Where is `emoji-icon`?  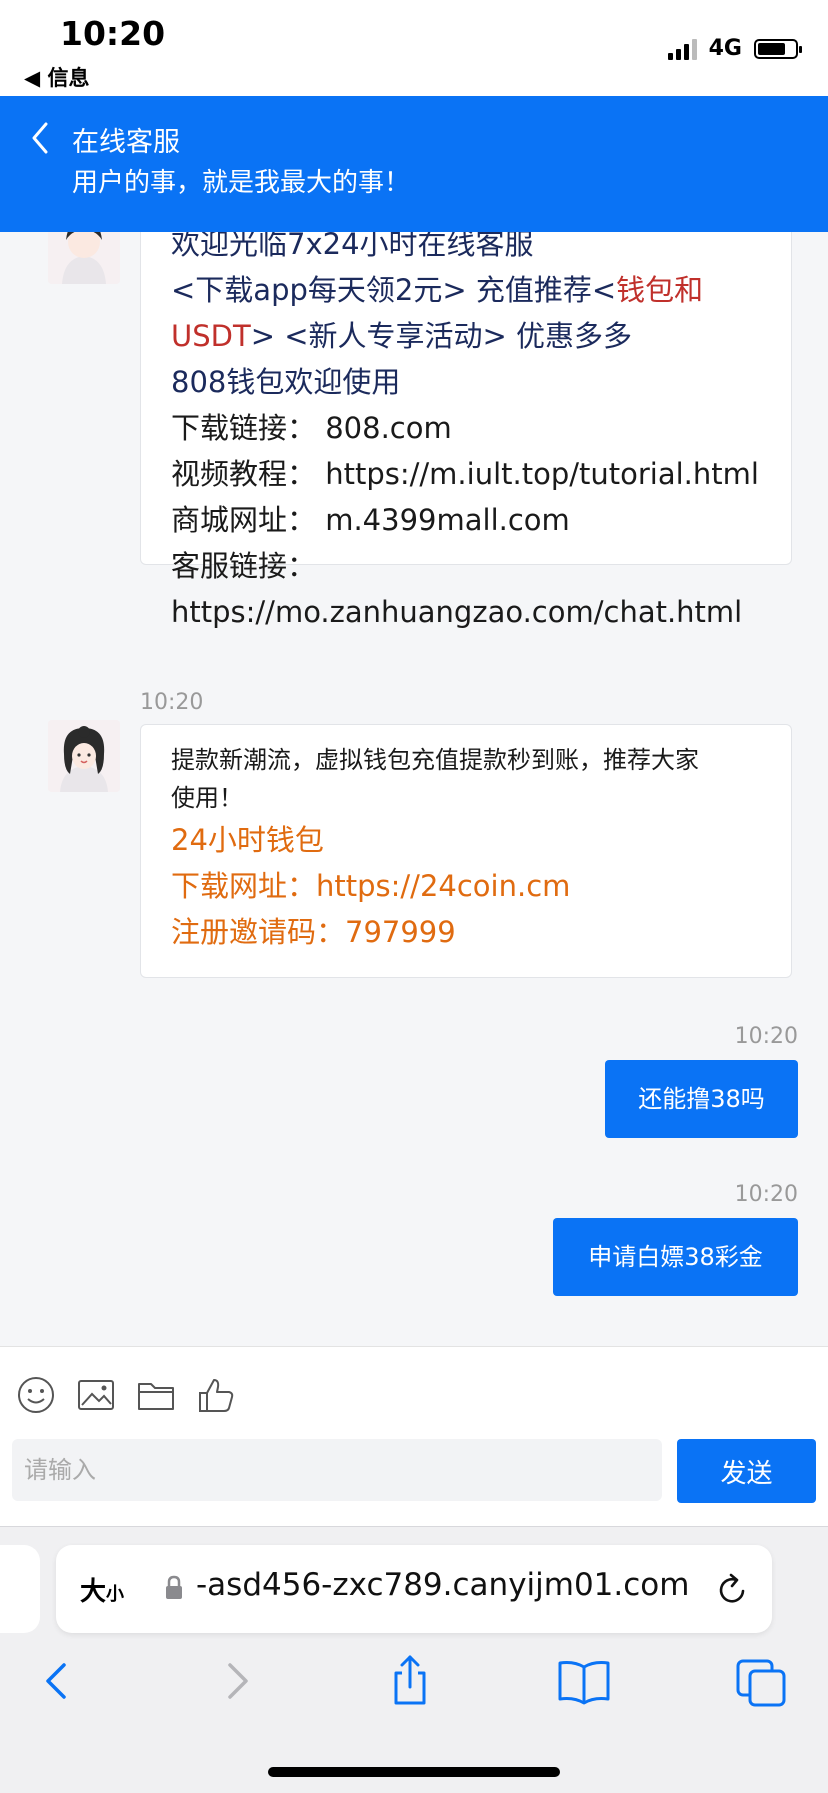 emoji-icon is located at coordinates (36, 1395).